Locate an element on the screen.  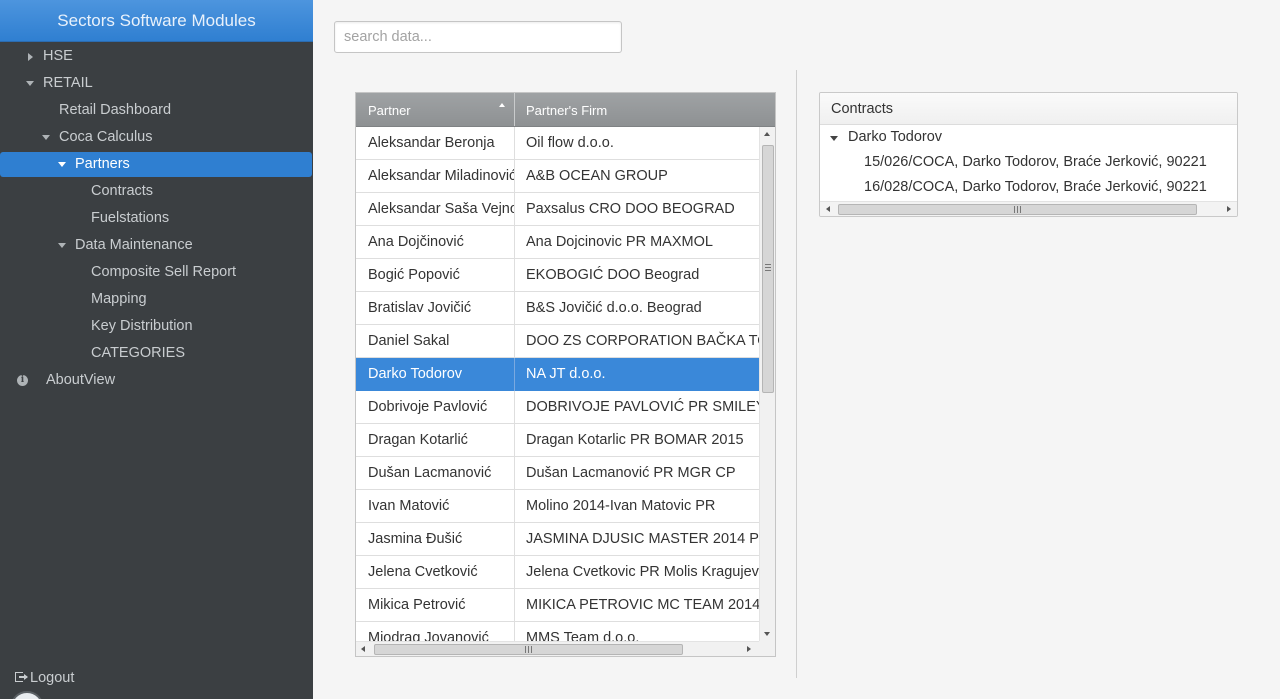
cell-partners-firm: NA JT d.o.o. is located at coordinates (566, 374).